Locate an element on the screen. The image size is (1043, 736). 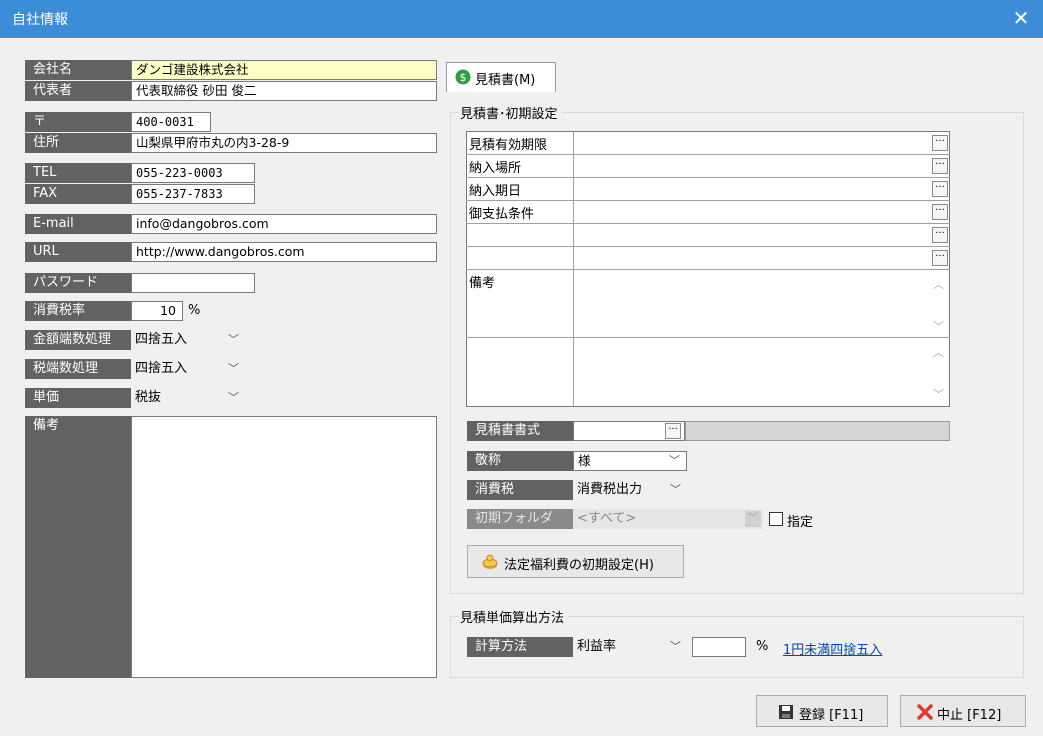
dollar-icon: $ is located at coordinates (463, 77).